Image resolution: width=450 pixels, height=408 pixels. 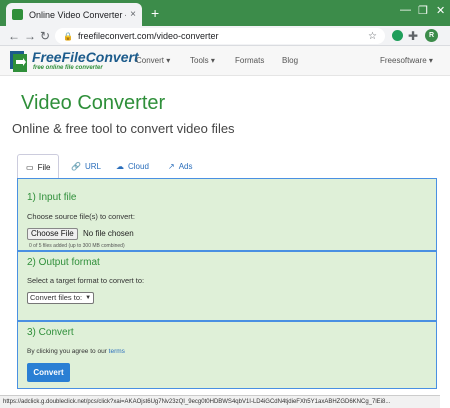 What do you see at coordinates (220, 36) in the screenshot?
I see `url-field: 🔒 freefileconvert.com/video-converter ☆` at bounding box center [220, 36].